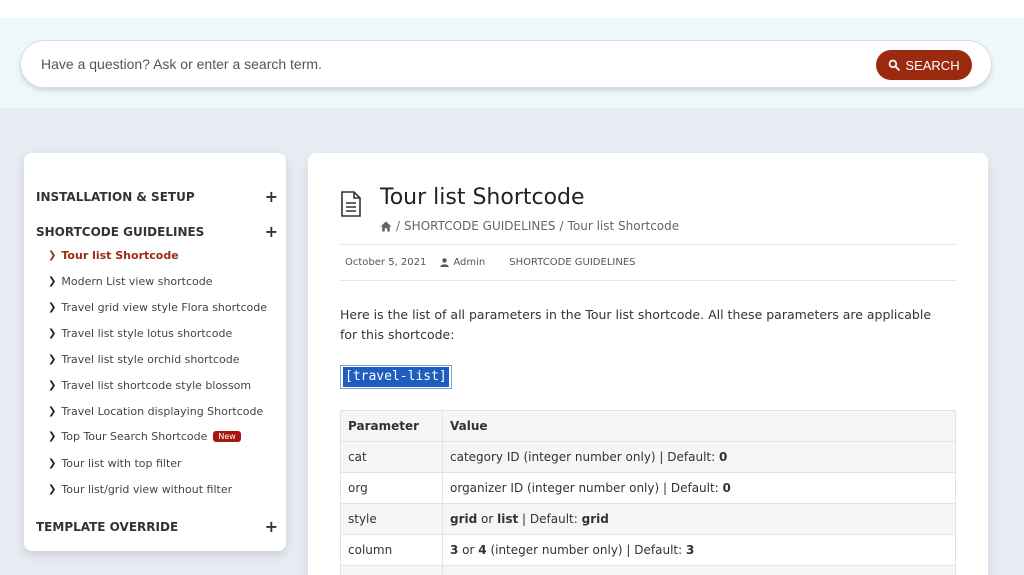 The height and width of the screenshot is (575, 1024). What do you see at coordinates (115, 196) in the screenshot?
I see `section-label: INSTALLATION & SETUP` at bounding box center [115, 196].